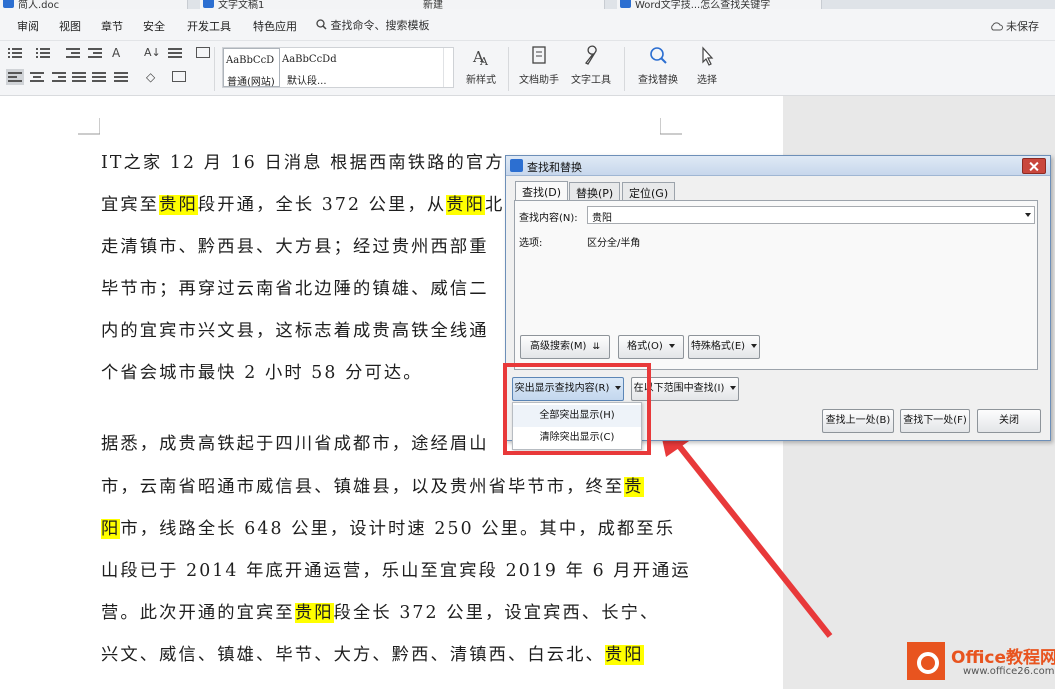  Describe the element at coordinates (858, 421) in the screenshot. I see `find-previous-button: 查找上一处(B)` at that location.